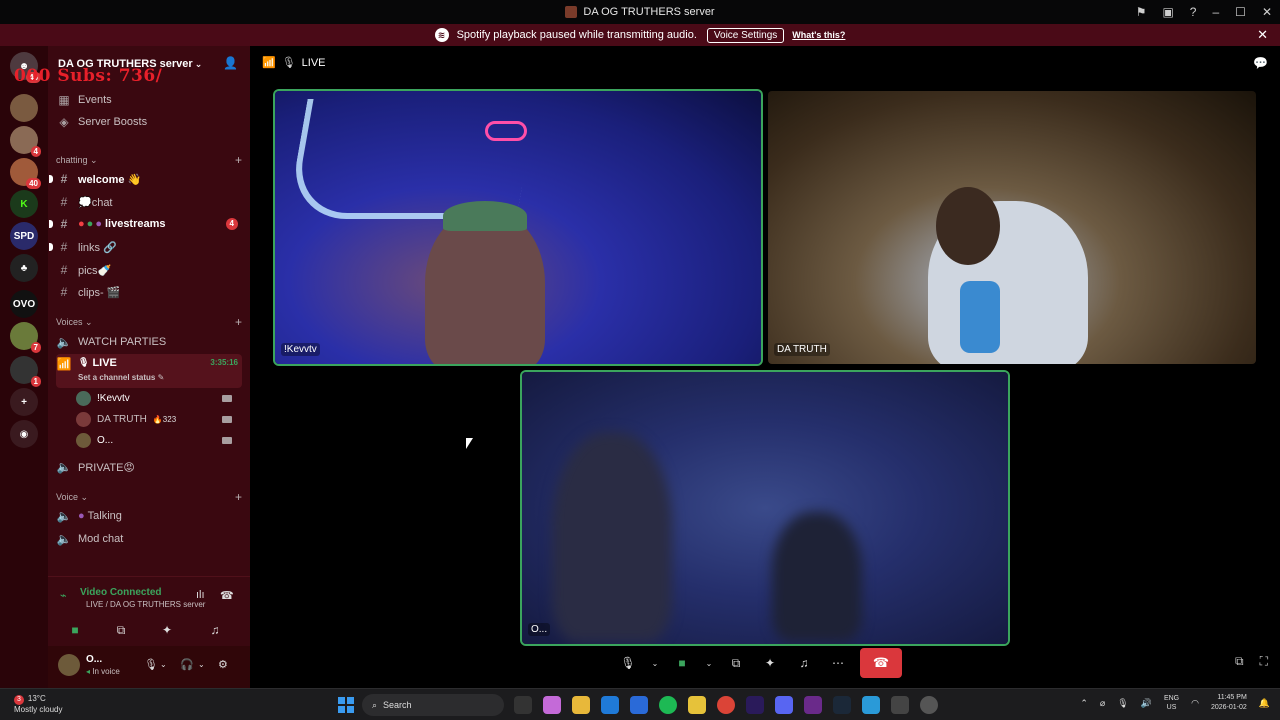 The height and width of the screenshot is (720, 1280). I want to click on camera-button: ■, so click(75, 630).